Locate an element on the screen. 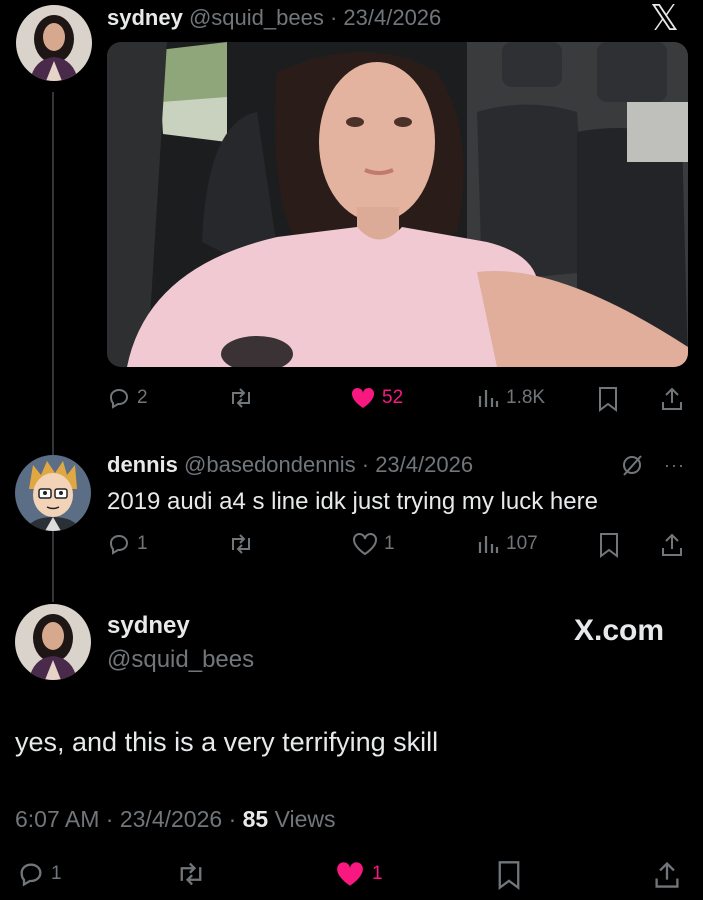 The image size is (703, 900). views-count: 85 is located at coordinates (256, 819).